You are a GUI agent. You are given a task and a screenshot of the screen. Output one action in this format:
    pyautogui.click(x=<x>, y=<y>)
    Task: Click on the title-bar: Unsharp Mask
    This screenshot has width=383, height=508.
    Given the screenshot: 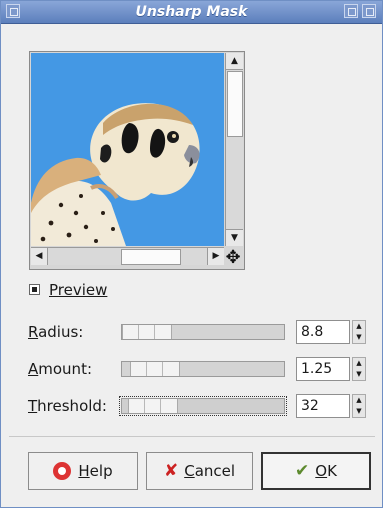 What is the action you would take?
    pyautogui.click(x=191, y=12)
    